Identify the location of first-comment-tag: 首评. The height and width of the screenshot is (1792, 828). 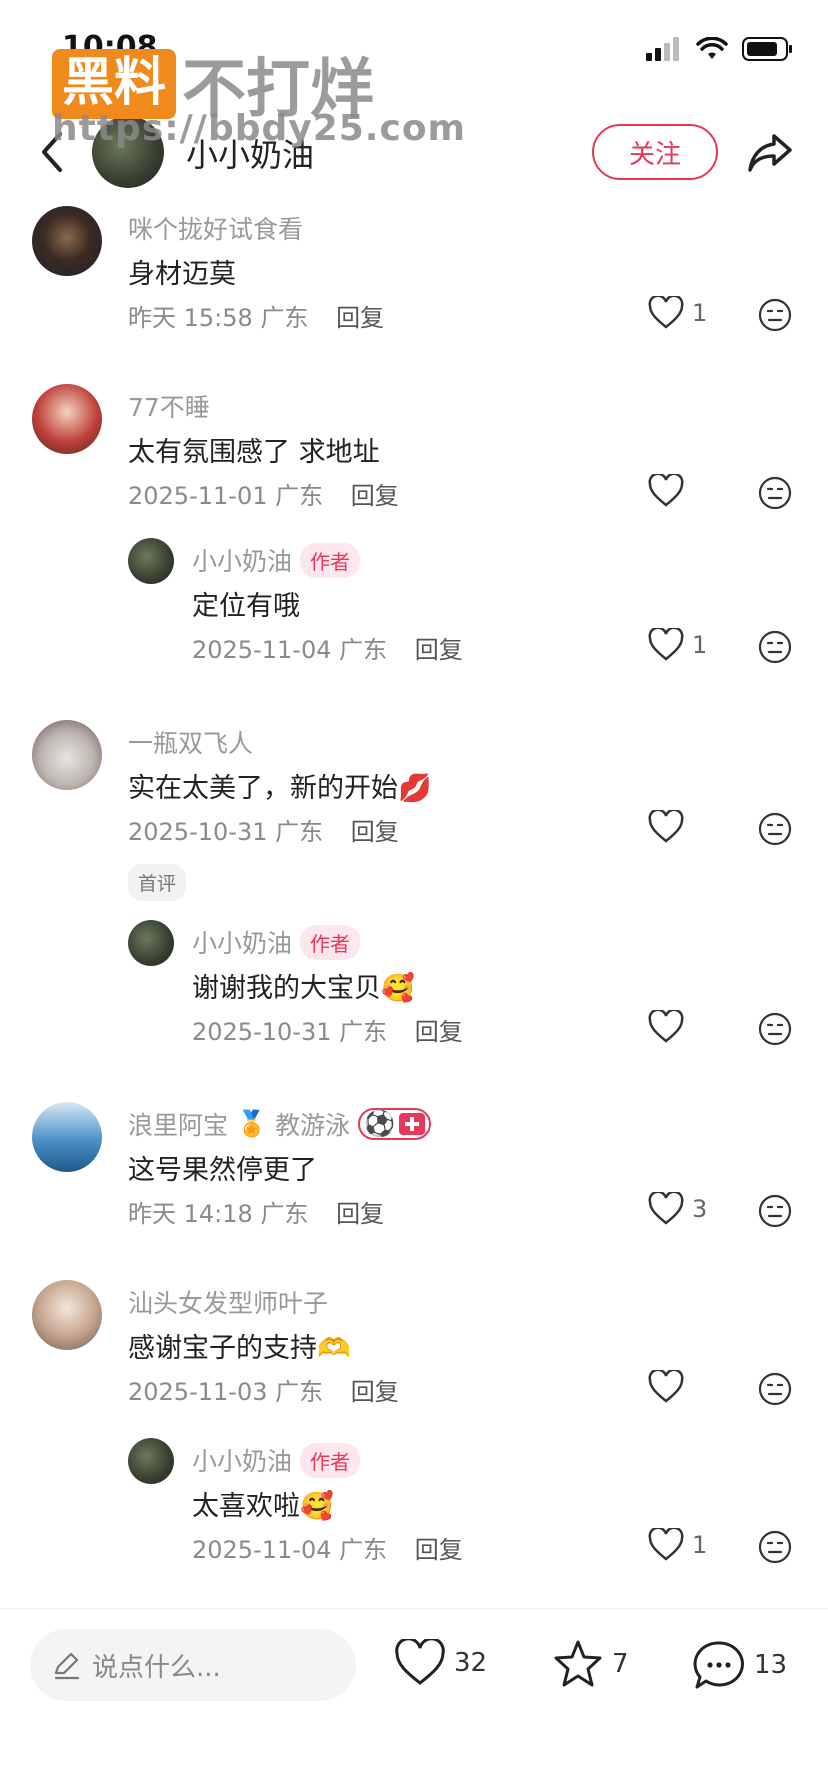
(157, 882).